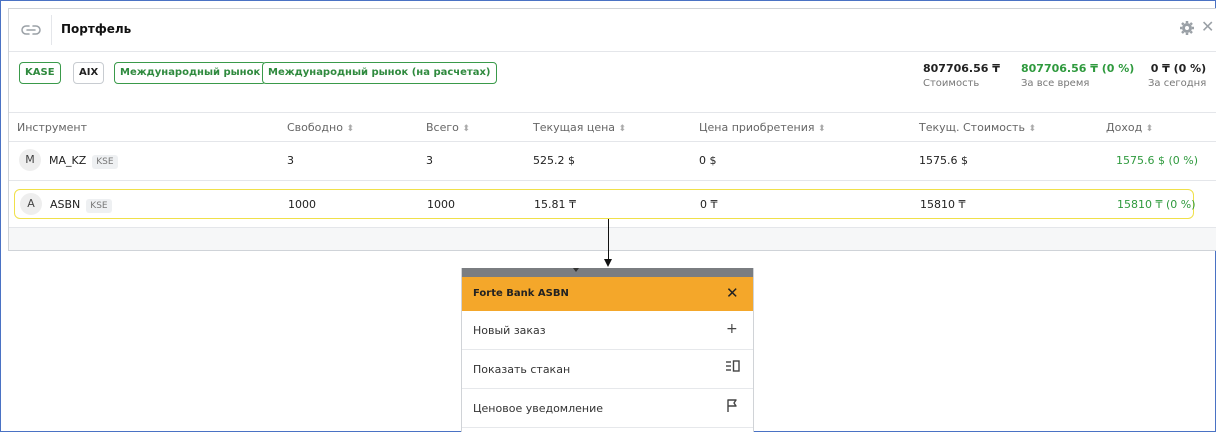 The height and width of the screenshot is (432, 1216). What do you see at coordinates (81, 205) in the screenshot?
I see `instrument-cell: ASBN KSE` at bounding box center [81, 205].